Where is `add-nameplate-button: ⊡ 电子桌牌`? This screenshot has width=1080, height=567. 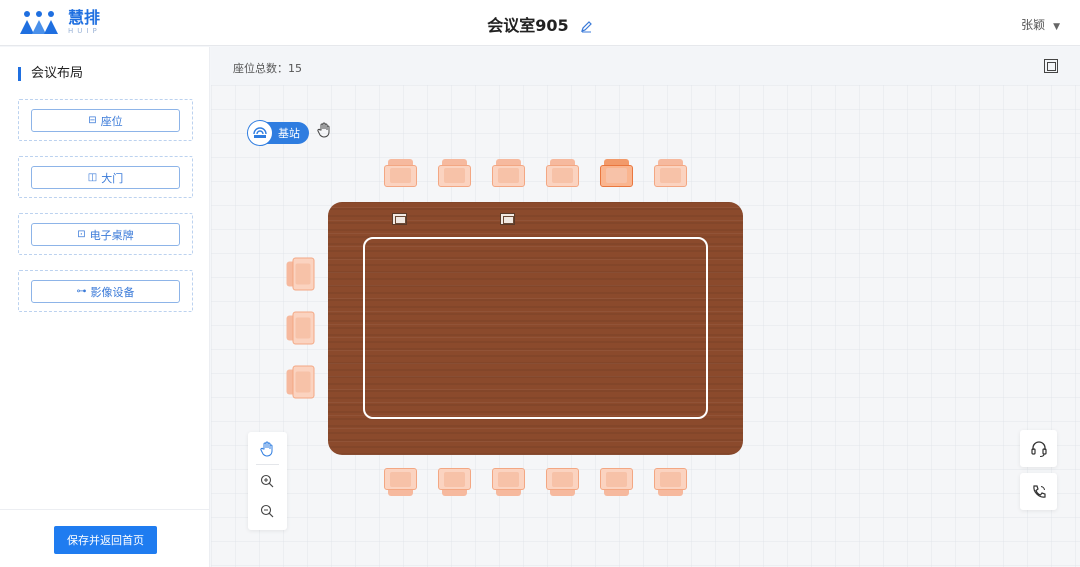
add-nameplate-button: ⊡ 电子桌牌 is located at coordinates (105, 234).